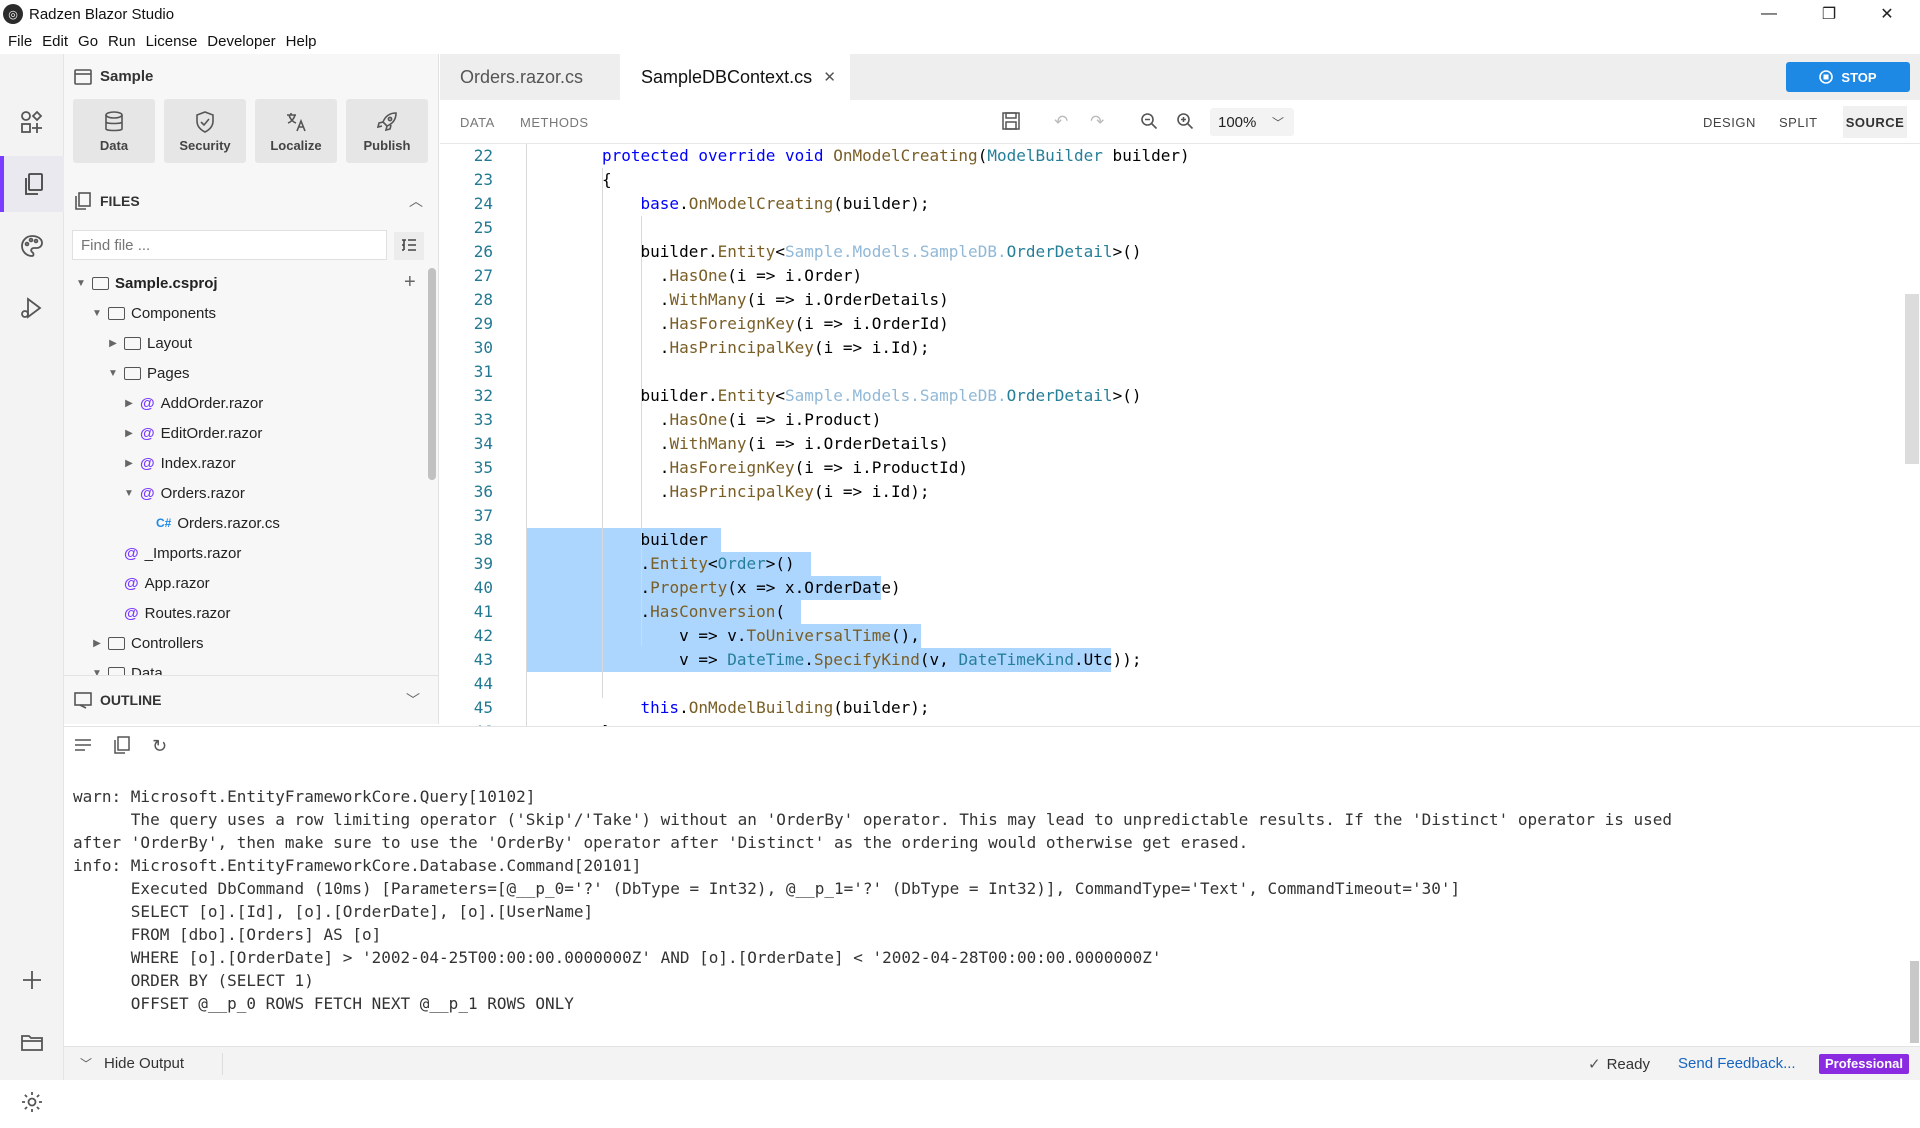  Describe the element at coordinates (1769, 14) in the screenshot. I see `minimize-button: —` at that location.